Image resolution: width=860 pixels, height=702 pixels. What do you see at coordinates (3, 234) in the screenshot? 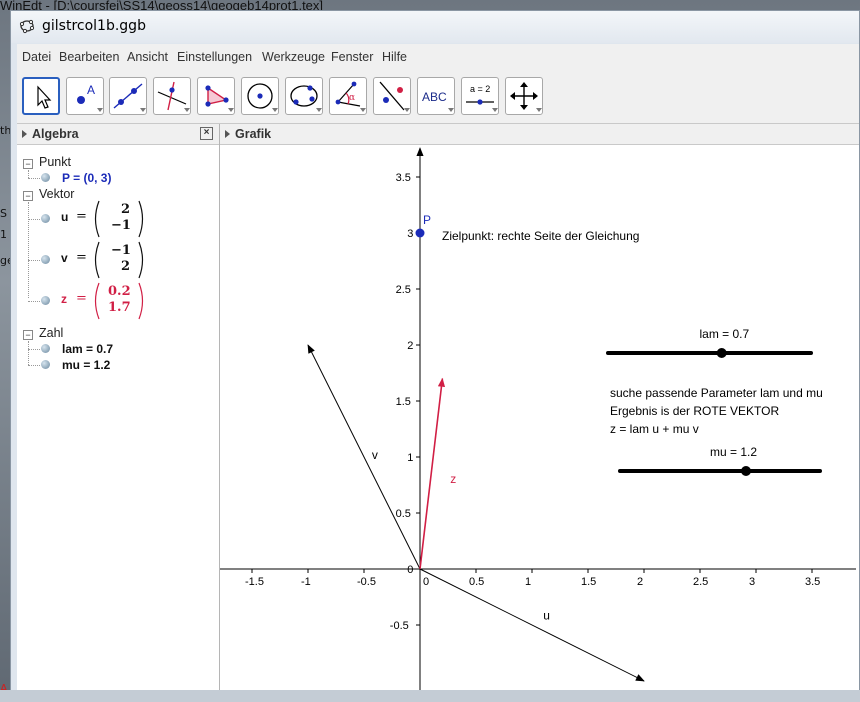
I see `background-fragment: 1` at bounding box center [3, 234].